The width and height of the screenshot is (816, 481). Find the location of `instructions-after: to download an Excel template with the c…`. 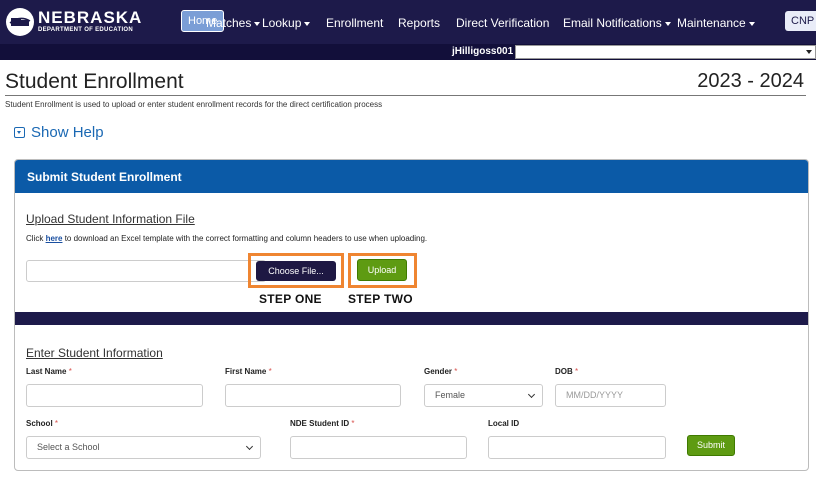

instructions-after: to download an Excel template with the c… is located at coordinates (245, 238).